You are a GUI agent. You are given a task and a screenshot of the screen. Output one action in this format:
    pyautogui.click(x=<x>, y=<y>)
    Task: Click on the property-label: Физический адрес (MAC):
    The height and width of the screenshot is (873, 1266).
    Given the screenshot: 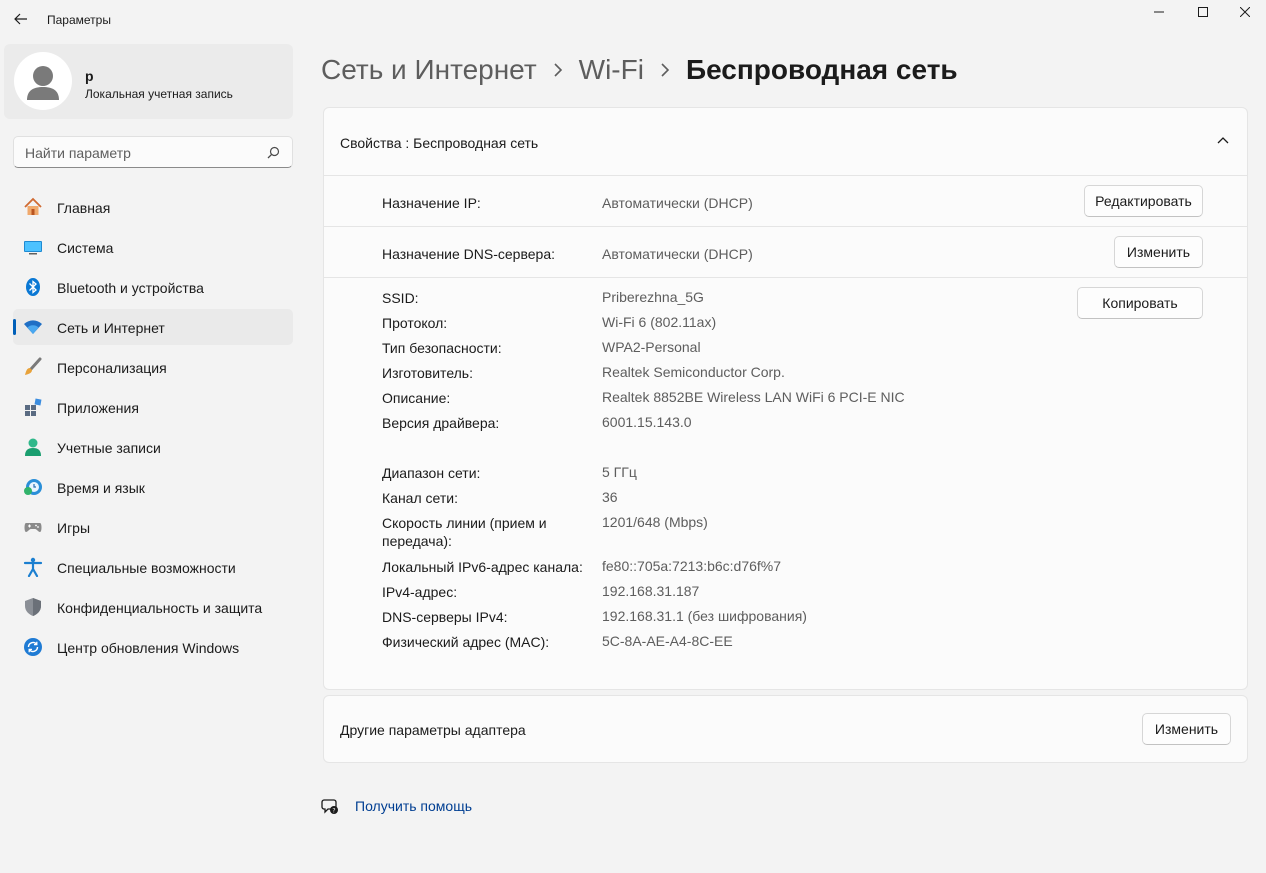 What is the action you would take?
    pyautogui.click(x=466, y=642)
    